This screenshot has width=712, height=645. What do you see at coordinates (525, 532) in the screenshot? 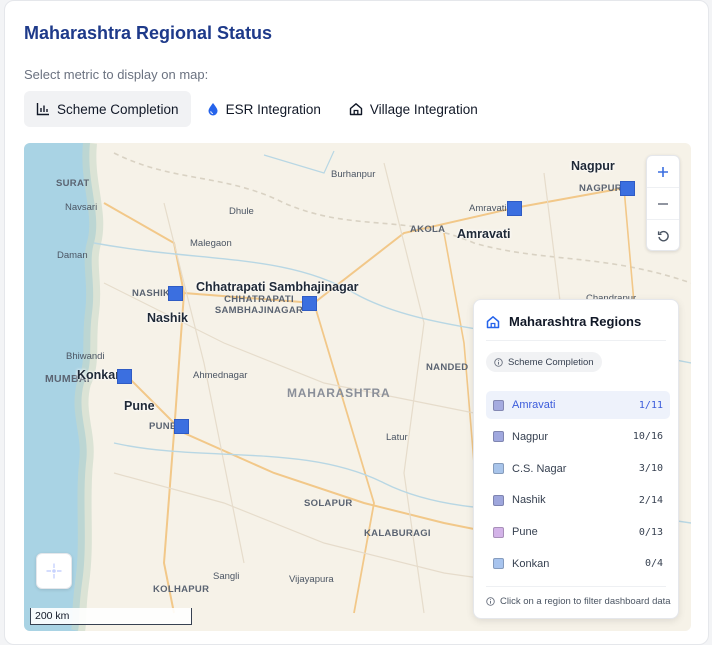
I see `region-name: Pune` at bounding box center [525, 532].